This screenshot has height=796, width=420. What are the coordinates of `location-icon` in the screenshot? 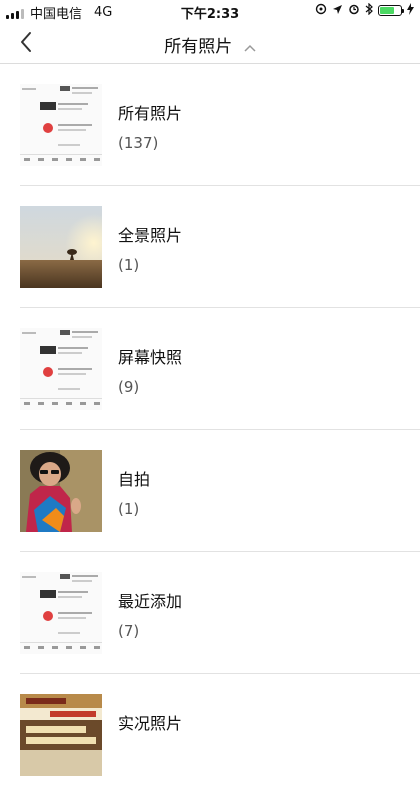 It's located at (337, 11).